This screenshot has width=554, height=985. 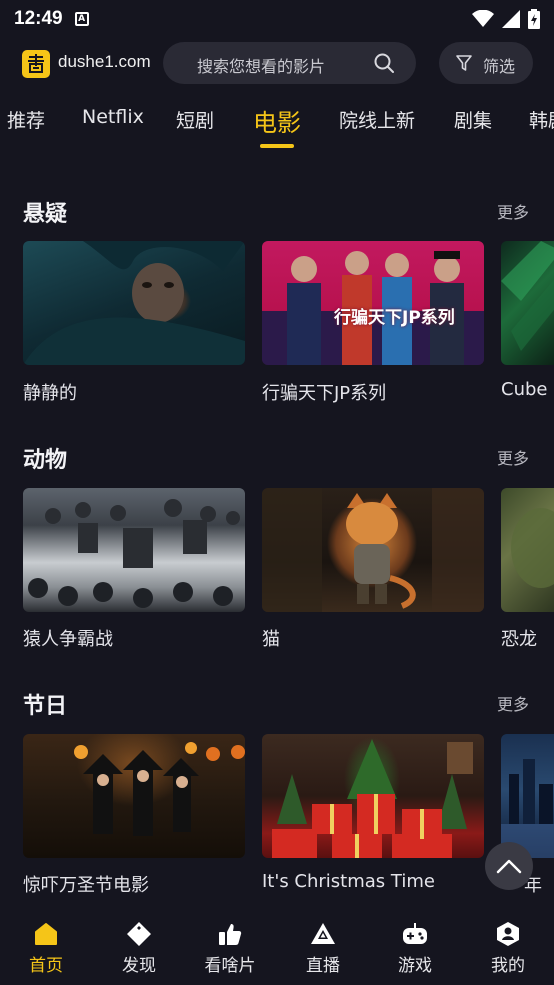 What do you see at coordinates (50, 392) in the screenshot?
I see `movie-title: 静静的` at bounding box center [50, 392].